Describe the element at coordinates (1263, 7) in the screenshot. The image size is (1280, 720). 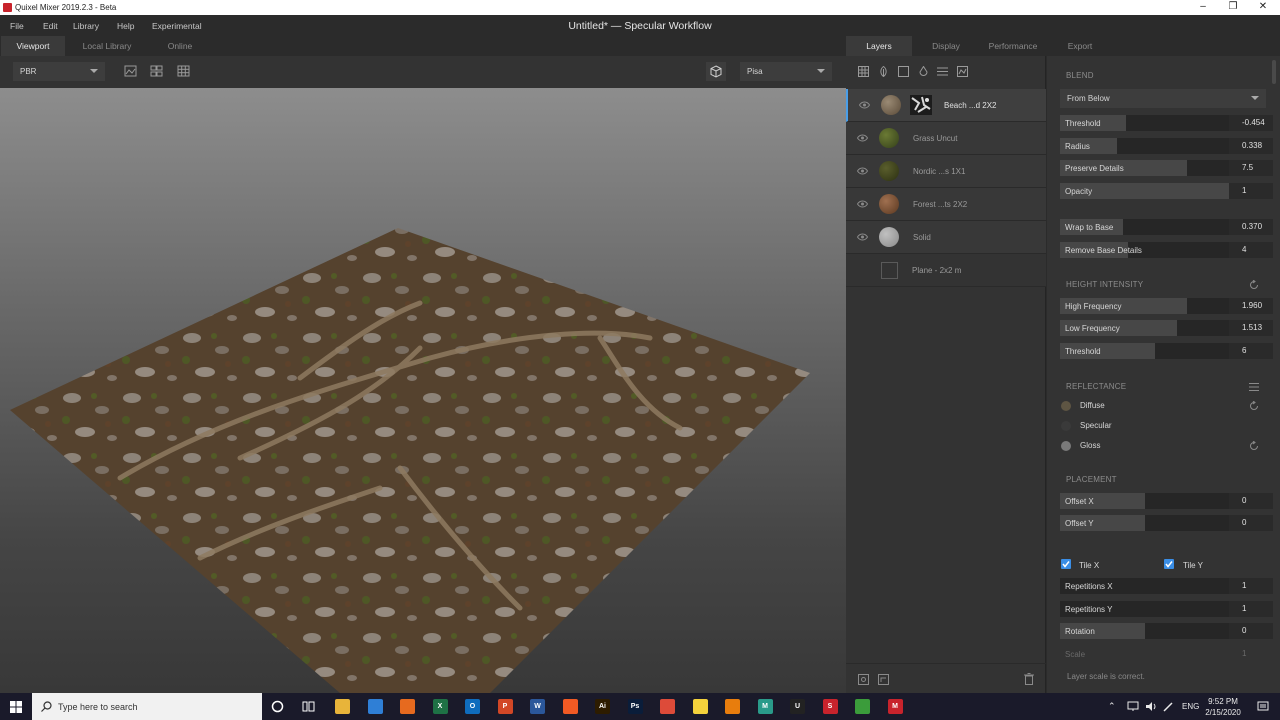
I see `close-button: ✕` at that location.